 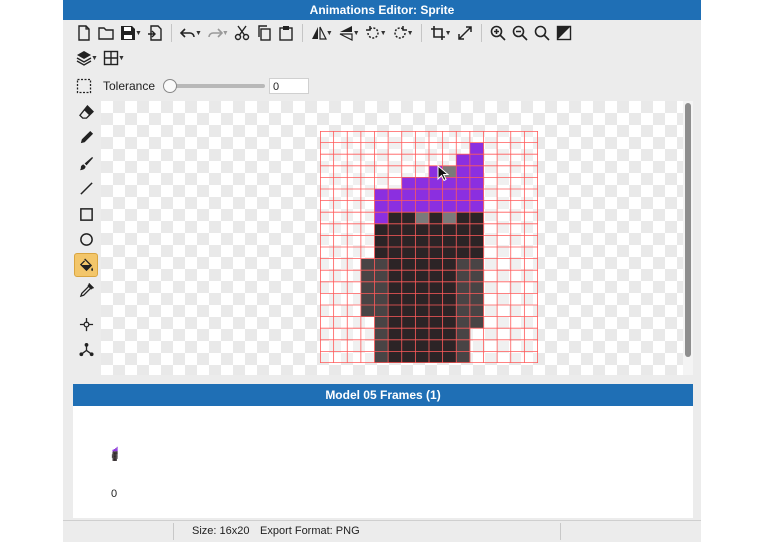 What do you see at coordinates (106, 33) in the screenshot?
I see `open-folder-icon` at bounding box center [106, 33].